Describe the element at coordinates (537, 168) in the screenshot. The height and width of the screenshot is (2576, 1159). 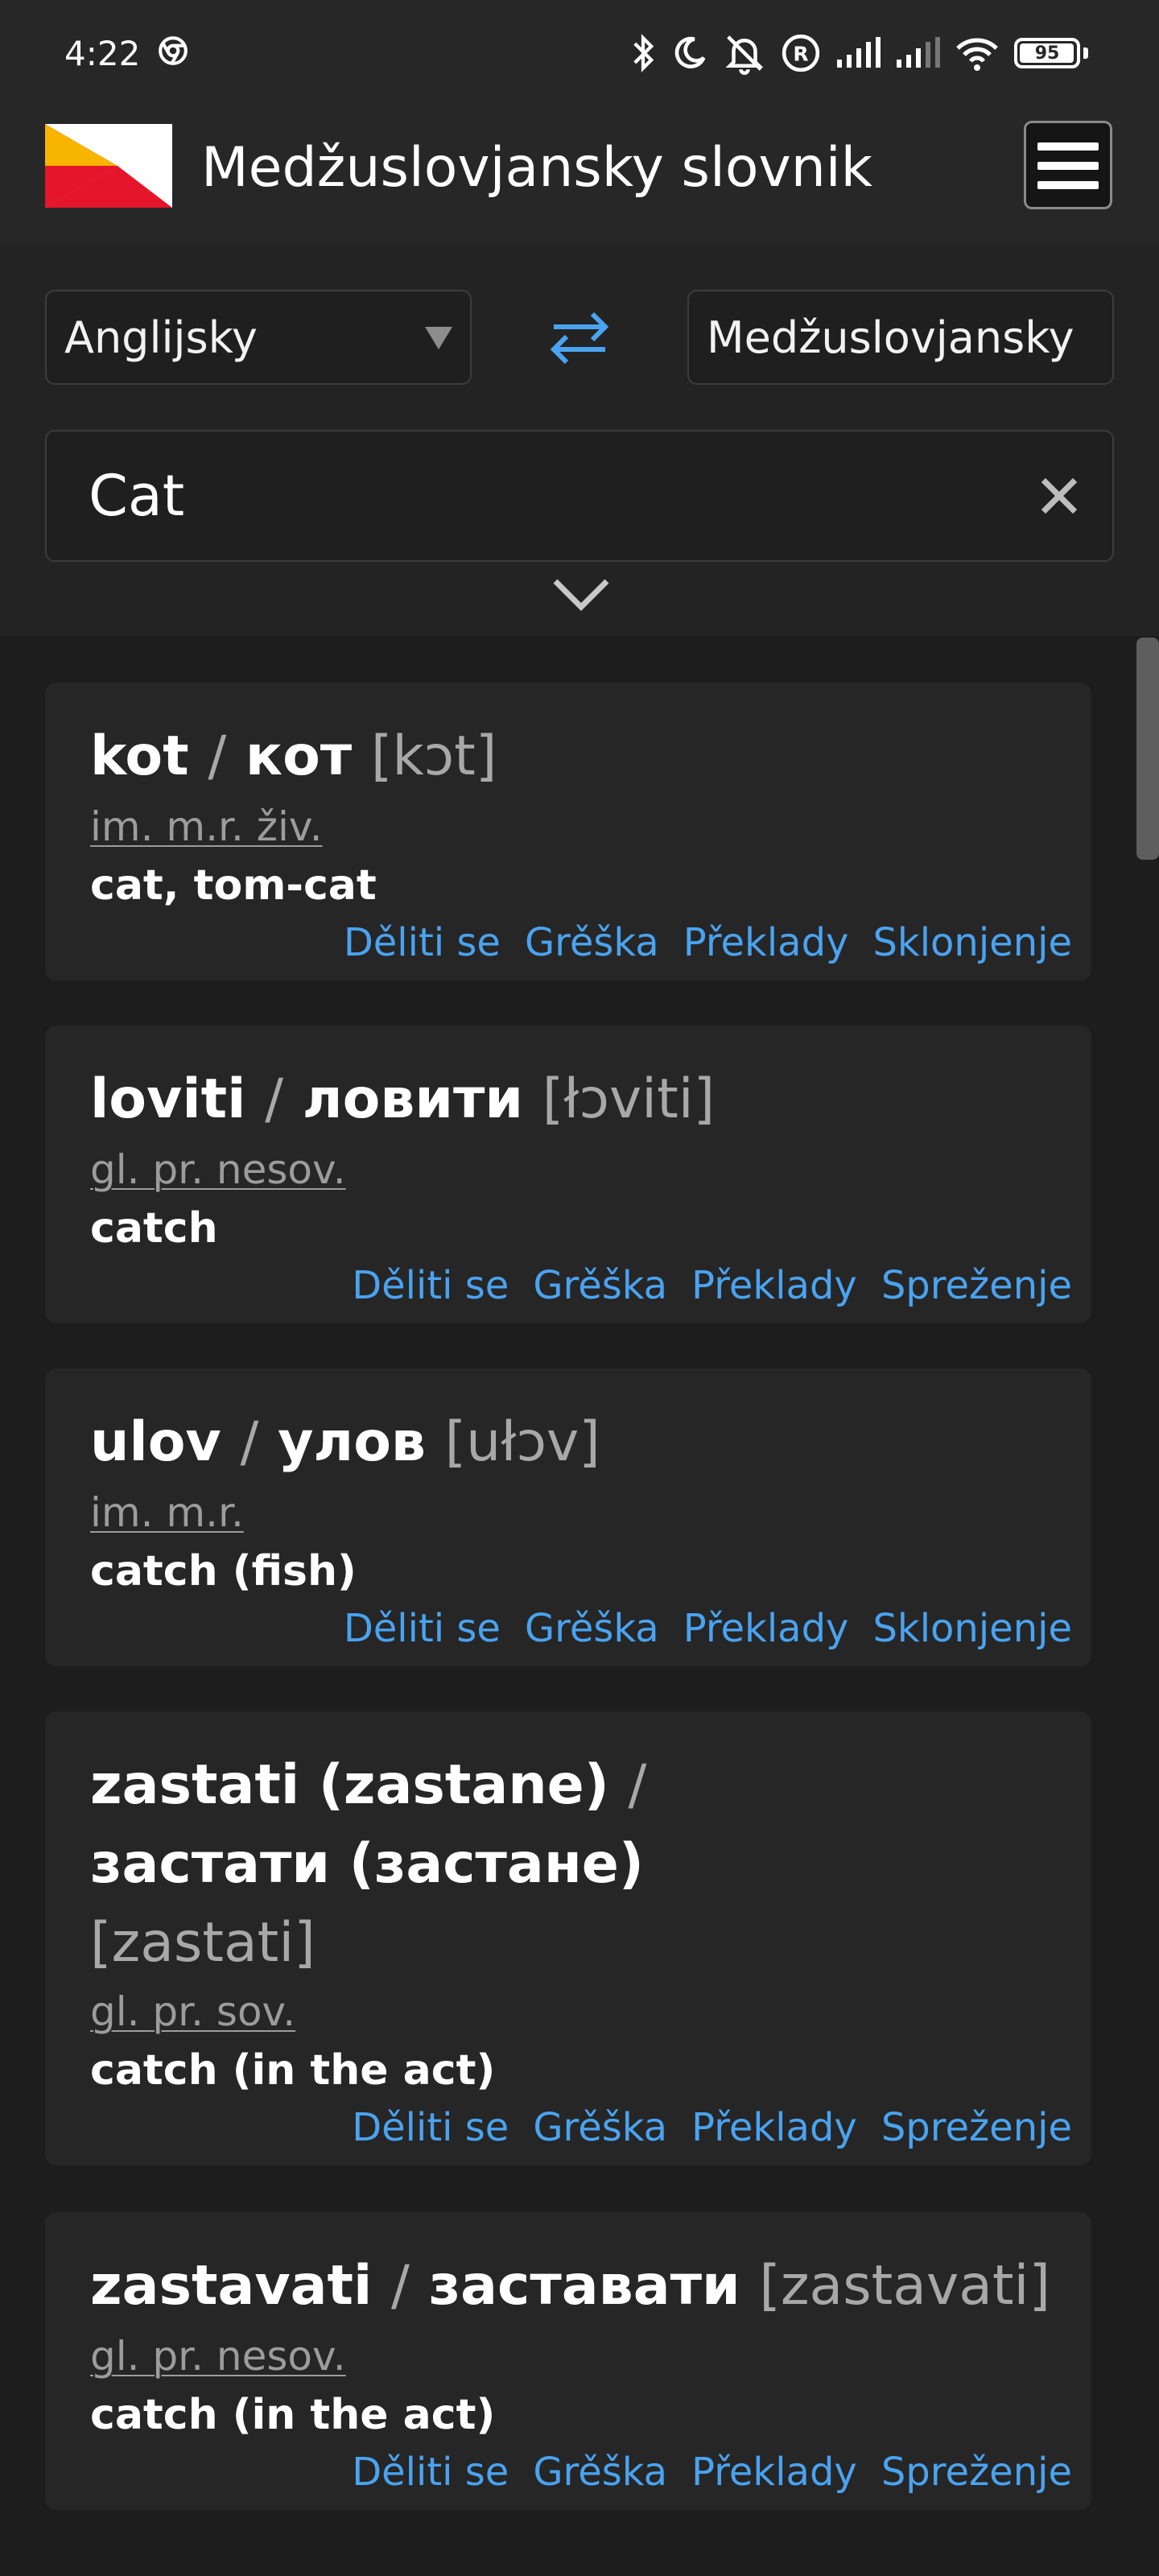
I see `app-title: Medžuslovjansky slovnik` at that location.